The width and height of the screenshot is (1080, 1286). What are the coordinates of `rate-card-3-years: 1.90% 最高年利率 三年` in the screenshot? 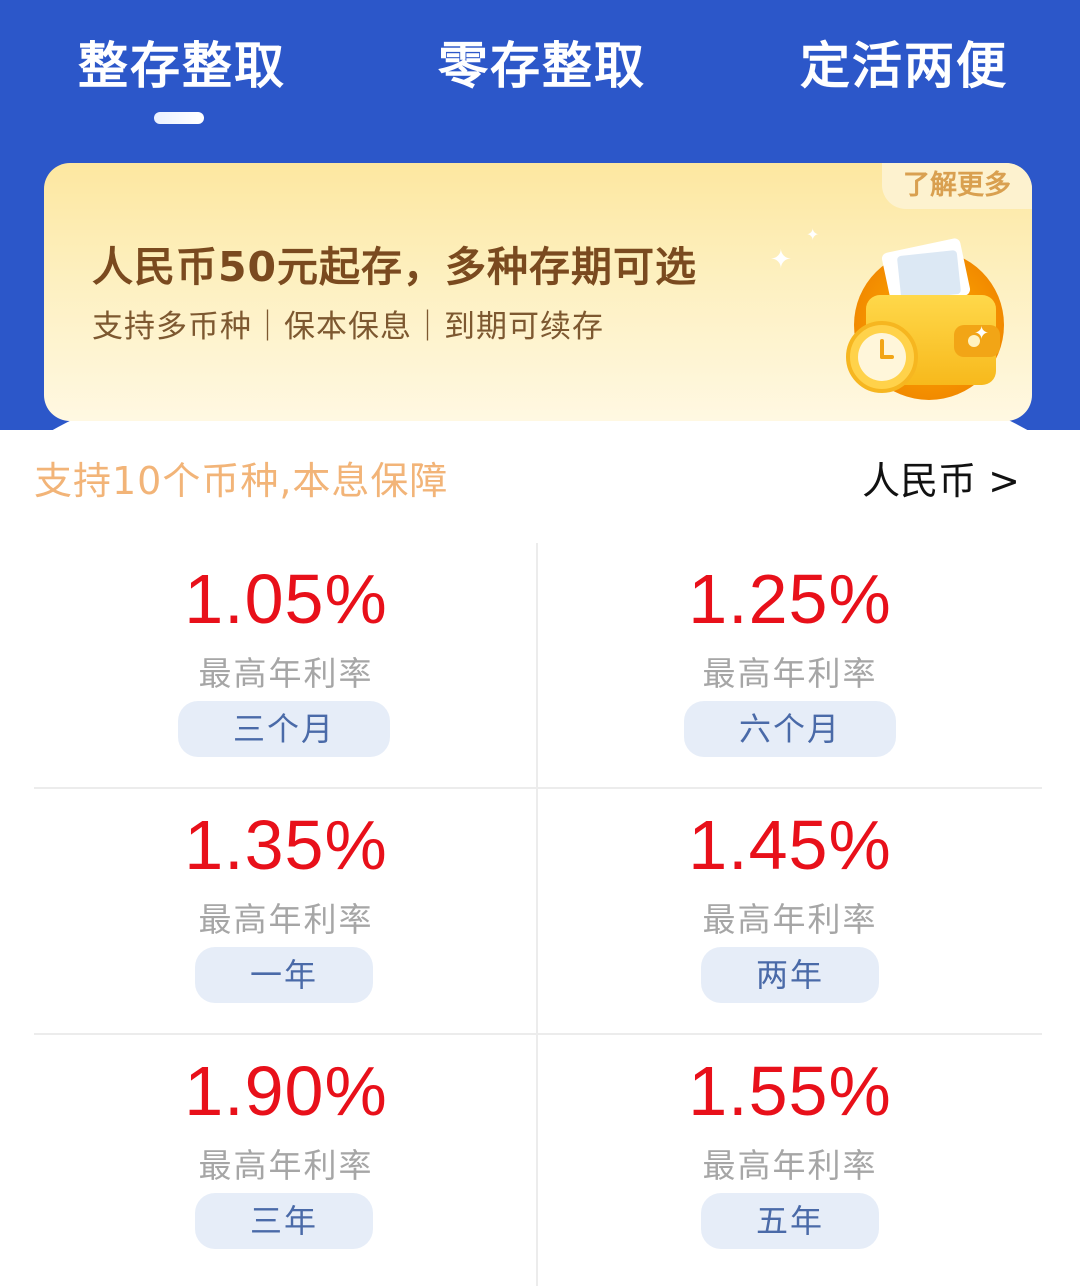 It's located at (286, 1158).